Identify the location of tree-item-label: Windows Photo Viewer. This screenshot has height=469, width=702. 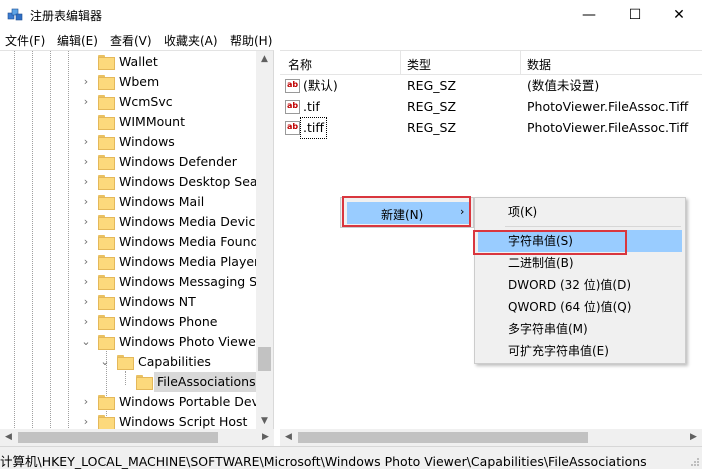
(190, 341).